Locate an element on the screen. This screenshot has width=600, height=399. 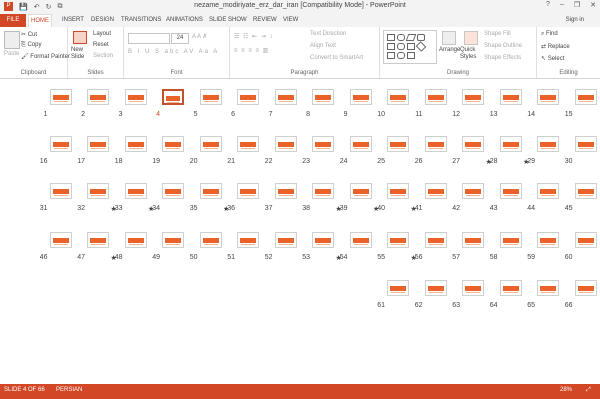
replace-button: ⇄ Replace is located at coordinates (555, 46).